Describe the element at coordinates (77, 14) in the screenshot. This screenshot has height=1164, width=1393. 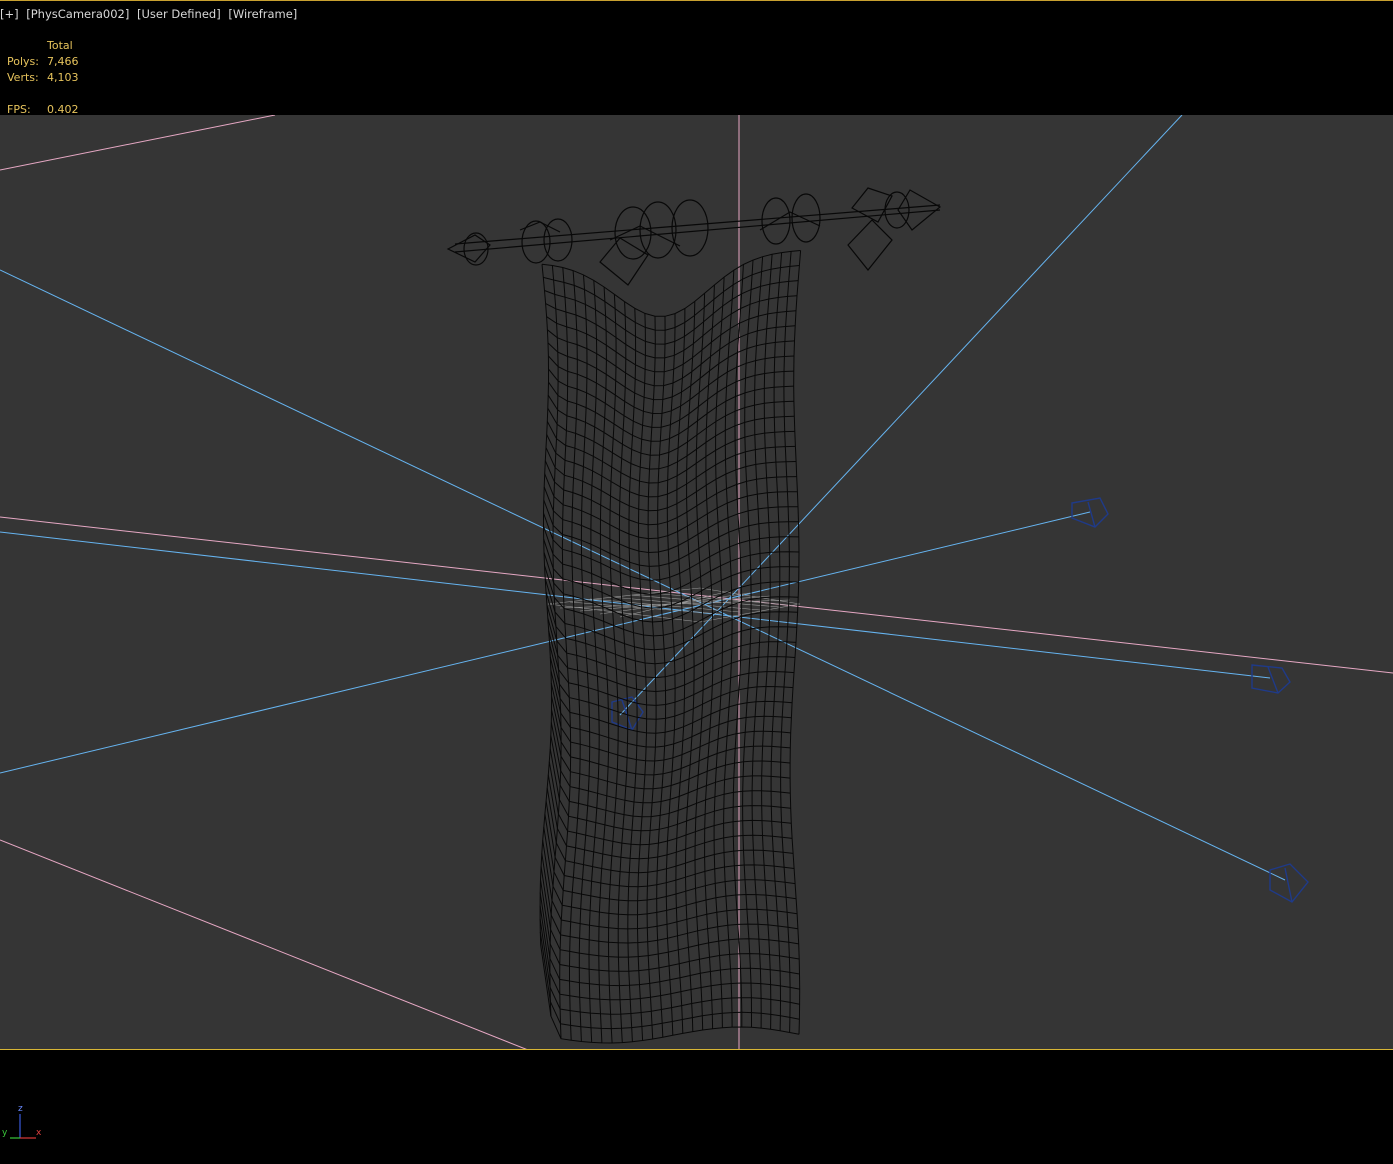
I see `viewport-camera-menu: [PhysCamera002]` at that location.